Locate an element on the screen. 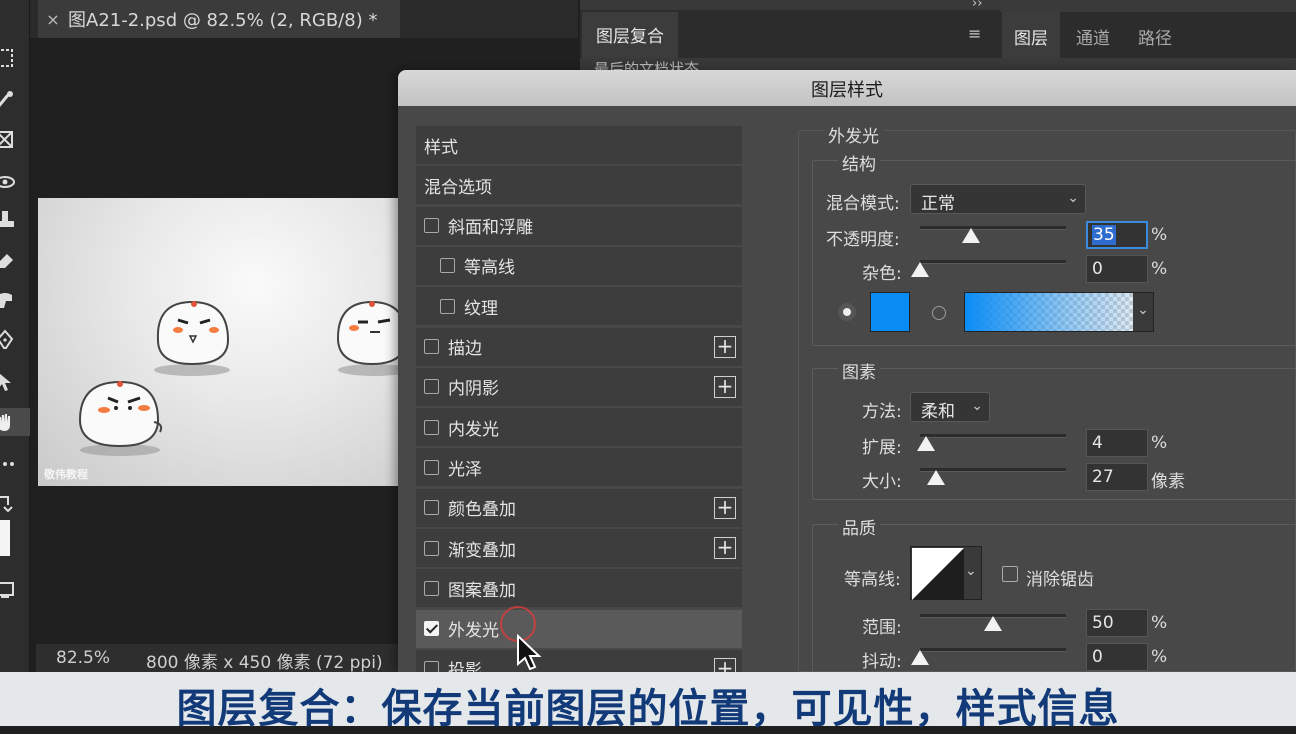 This screenshot has height=734, width=1296. more-tools-icon is located at coordinates (15, 464).